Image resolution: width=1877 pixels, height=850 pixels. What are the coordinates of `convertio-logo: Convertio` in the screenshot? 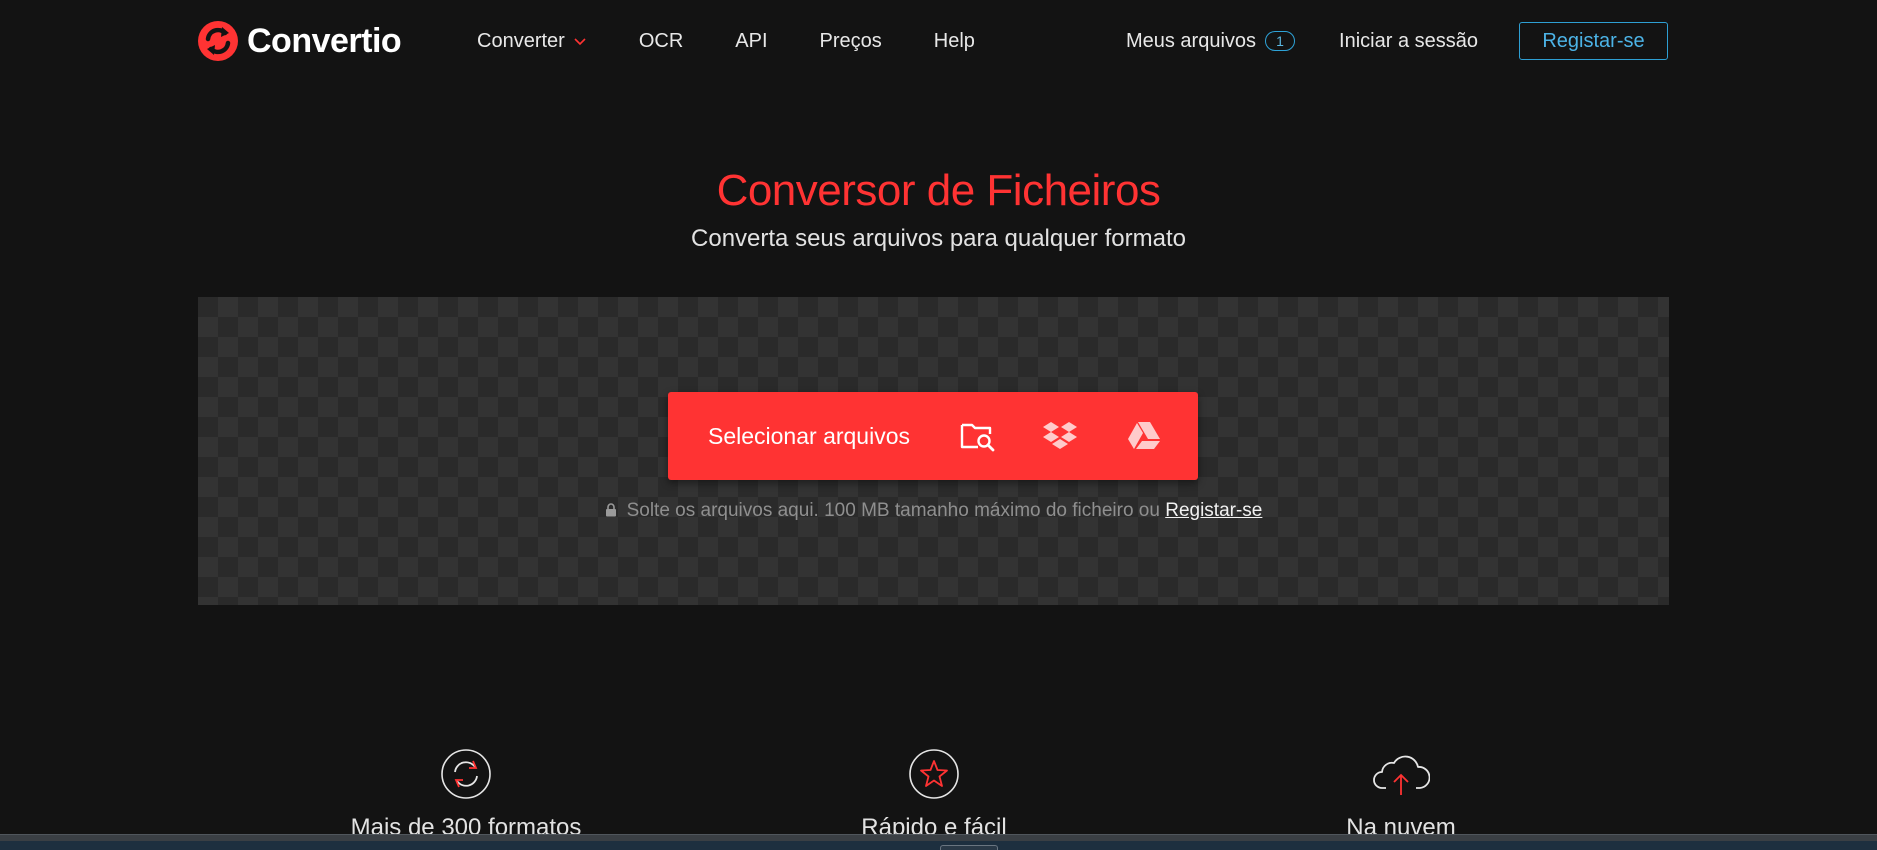 It's located at (299, 41).